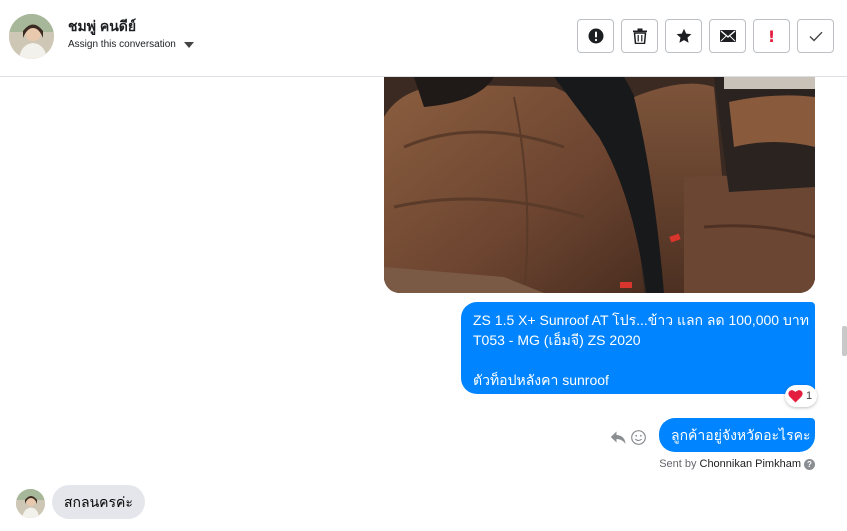 The width and height of the screenshot is (847, 531). I want to click on assign-conversation-dropdown: Assign this conversation, so click(131, 44).